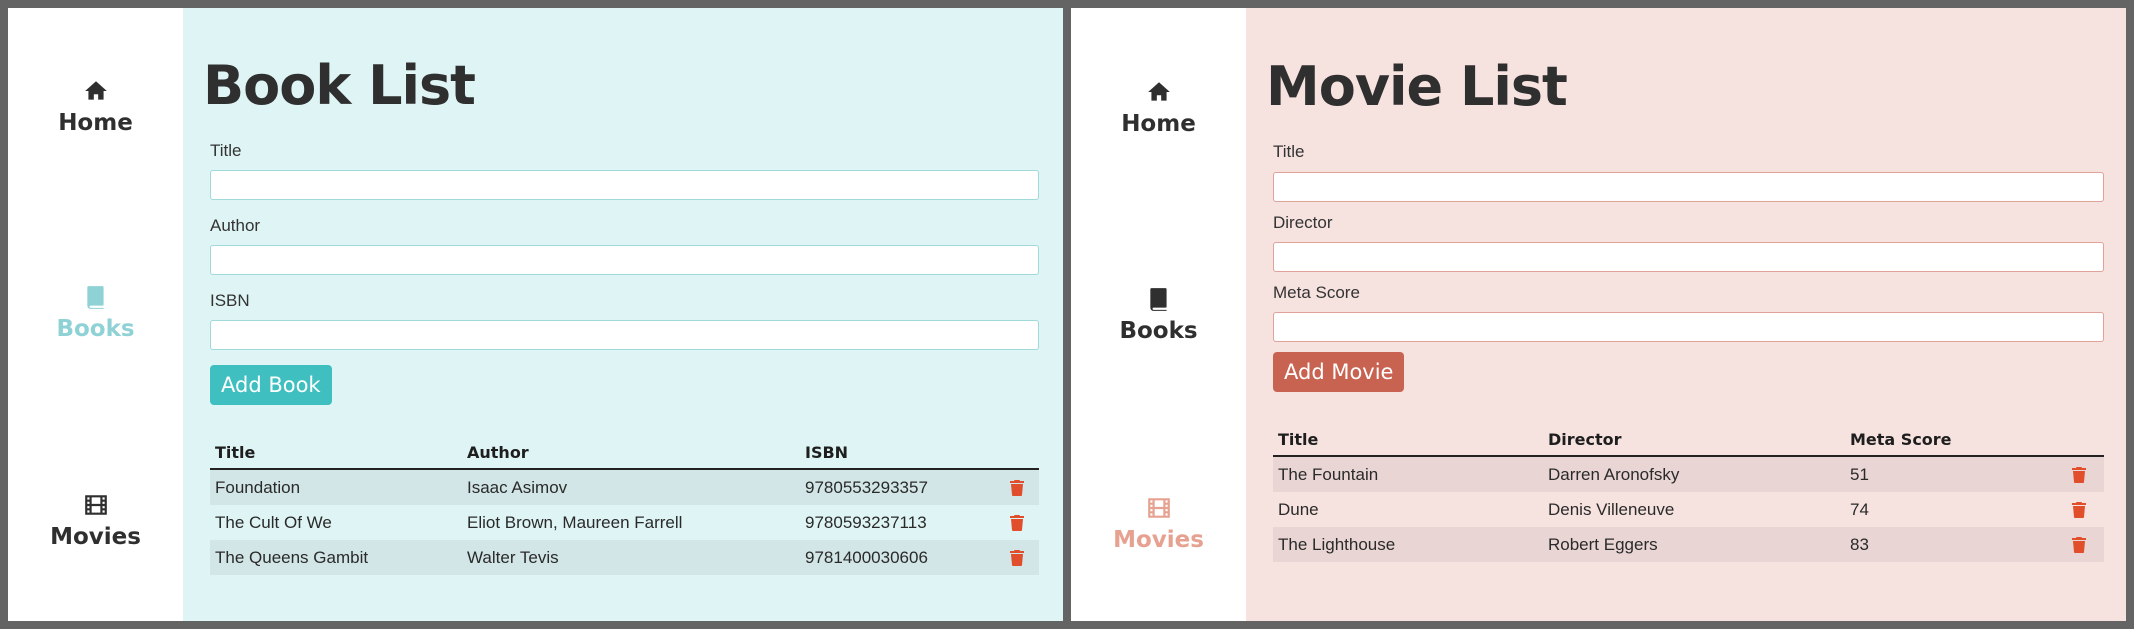 The width and height of the screenshot is (2134, 629). I want to click on cell-author: Isaac Asimov, so click(517, 487).